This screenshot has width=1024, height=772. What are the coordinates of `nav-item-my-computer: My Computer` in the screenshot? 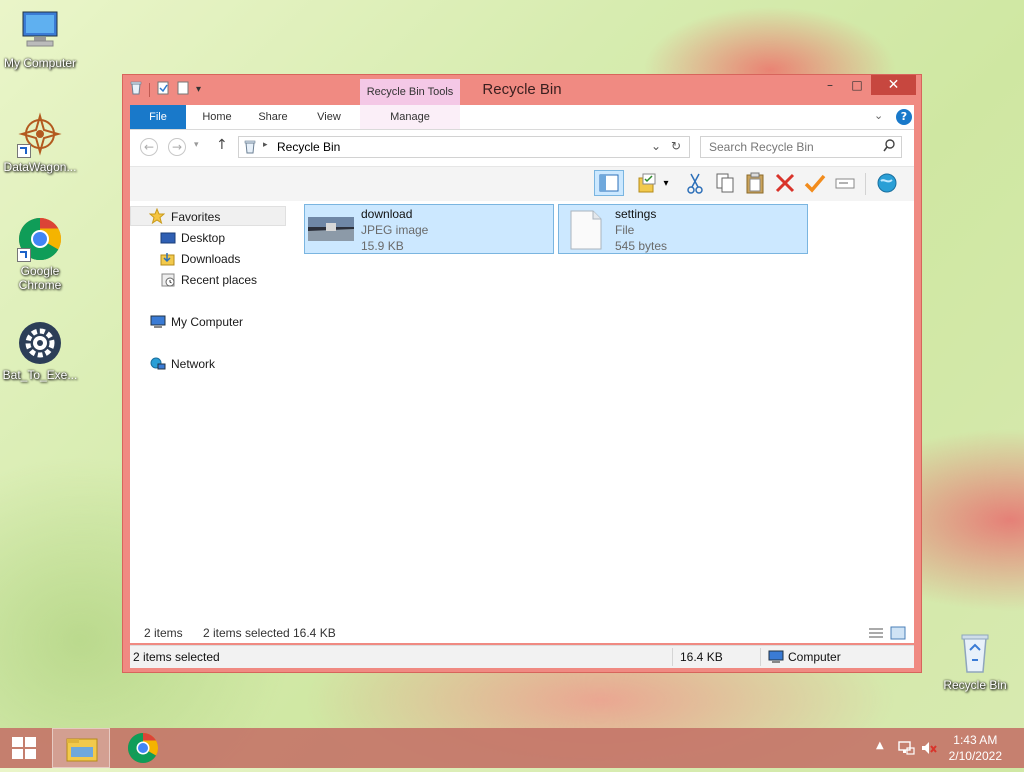 It's located at (208, 322).